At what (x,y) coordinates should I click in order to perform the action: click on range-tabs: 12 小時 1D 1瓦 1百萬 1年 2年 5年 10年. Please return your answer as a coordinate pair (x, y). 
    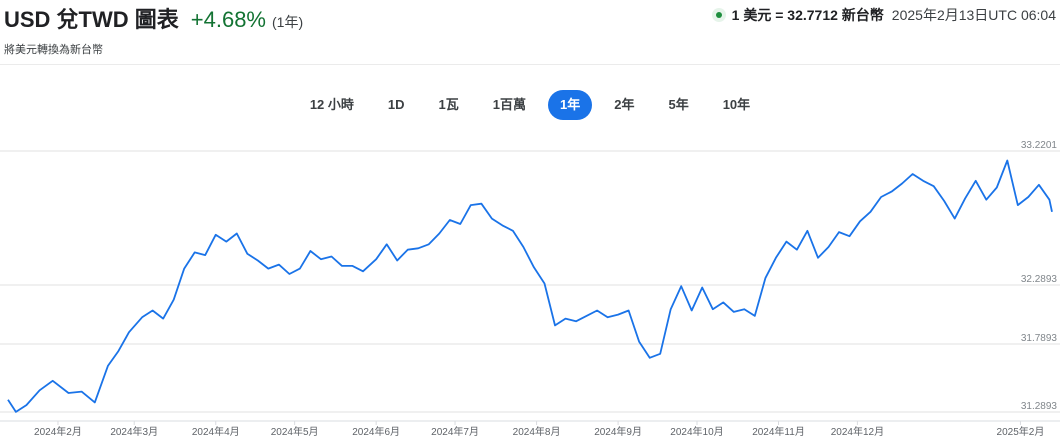
    Looking at the image, I should click on (530, 105).